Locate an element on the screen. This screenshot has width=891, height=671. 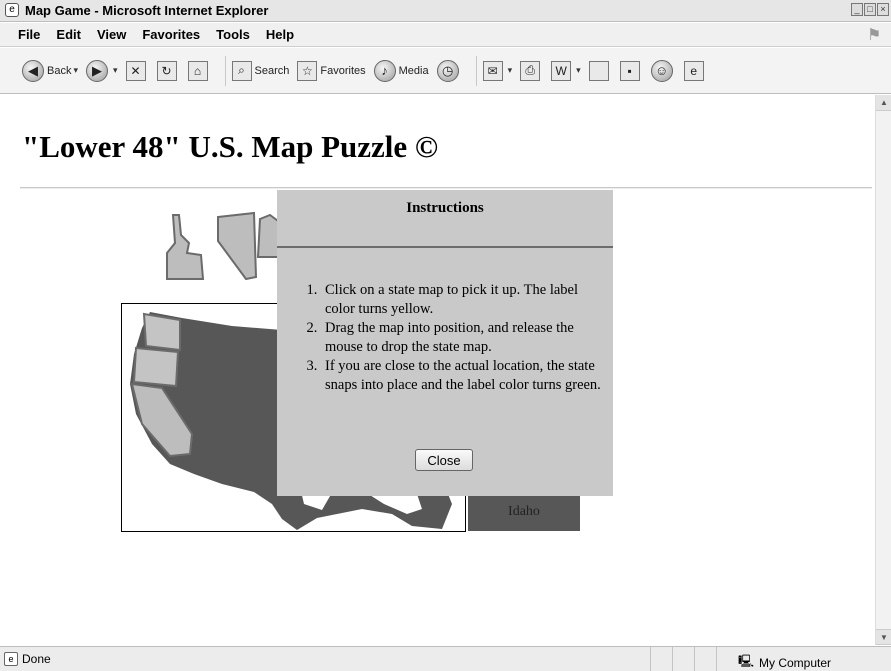
messenger-button: ☺ is located at coordinates (663, 70).